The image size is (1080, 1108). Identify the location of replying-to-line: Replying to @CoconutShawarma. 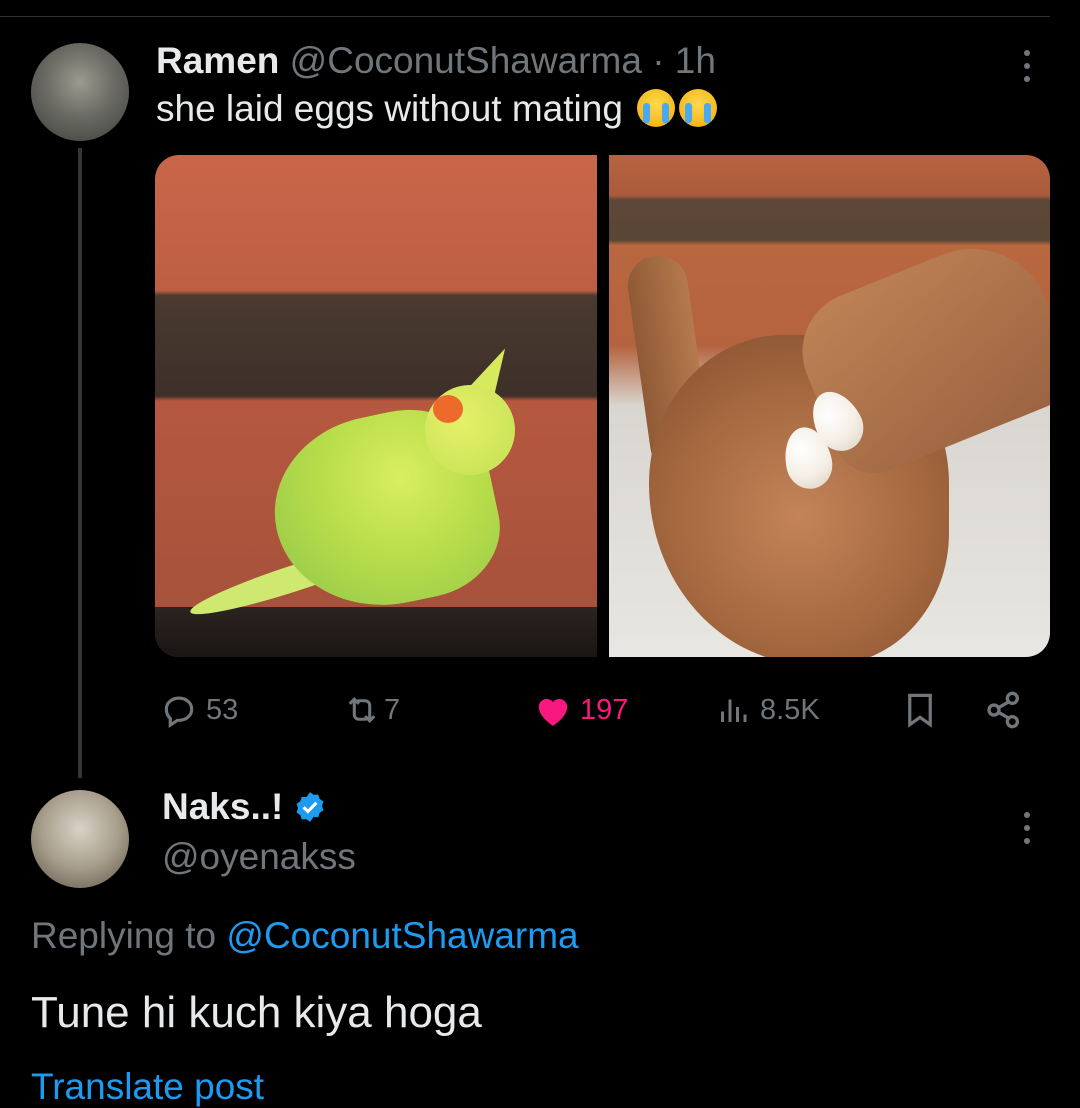
(305, 936).